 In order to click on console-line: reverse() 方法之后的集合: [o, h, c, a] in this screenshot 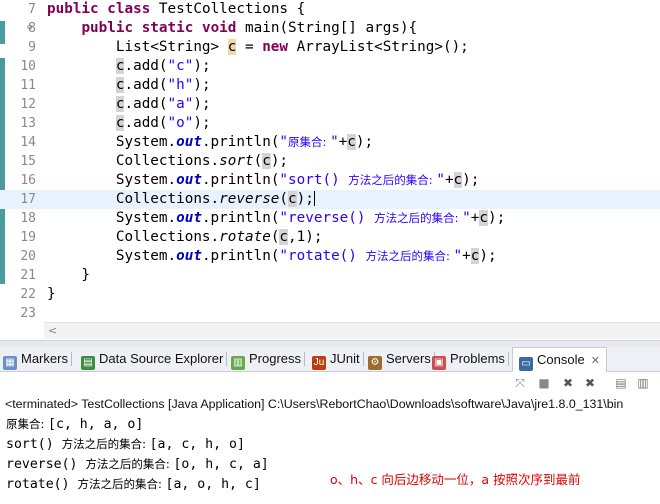, I will do `click(137, 464)`.